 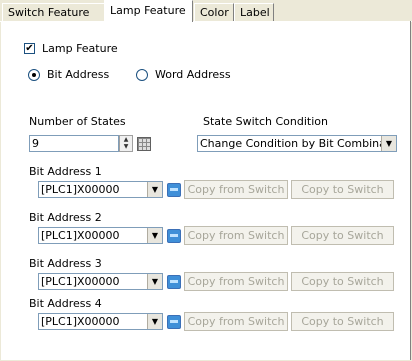 What do you see at coordinates (34, 75) in the screenshot?
I see `bit-address-radio` at bounding box center [34, 75].